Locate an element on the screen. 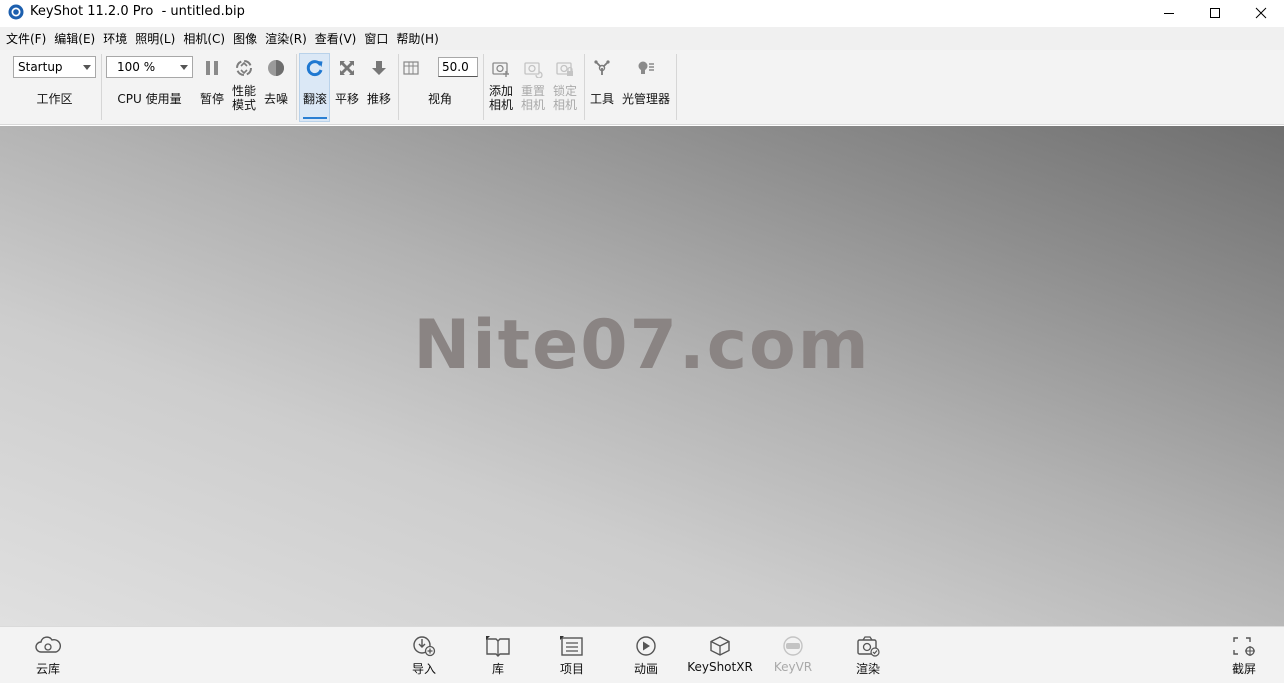  render-label: 渲染 is located at coordinates (867, 669).